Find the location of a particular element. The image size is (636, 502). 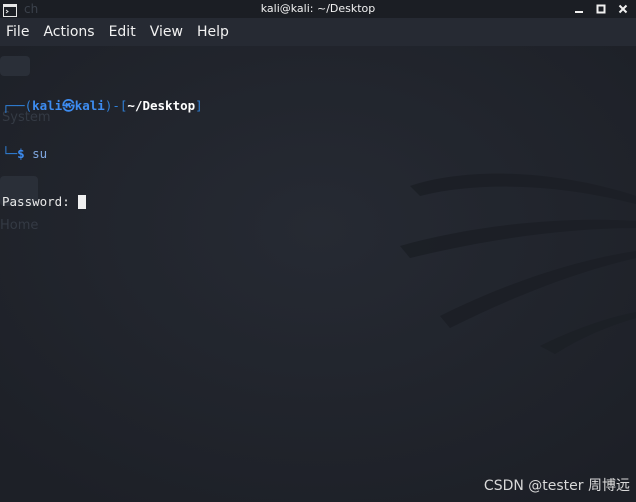

menu-bar: File Actions Edit View Help is located at coordinates (318, 32).